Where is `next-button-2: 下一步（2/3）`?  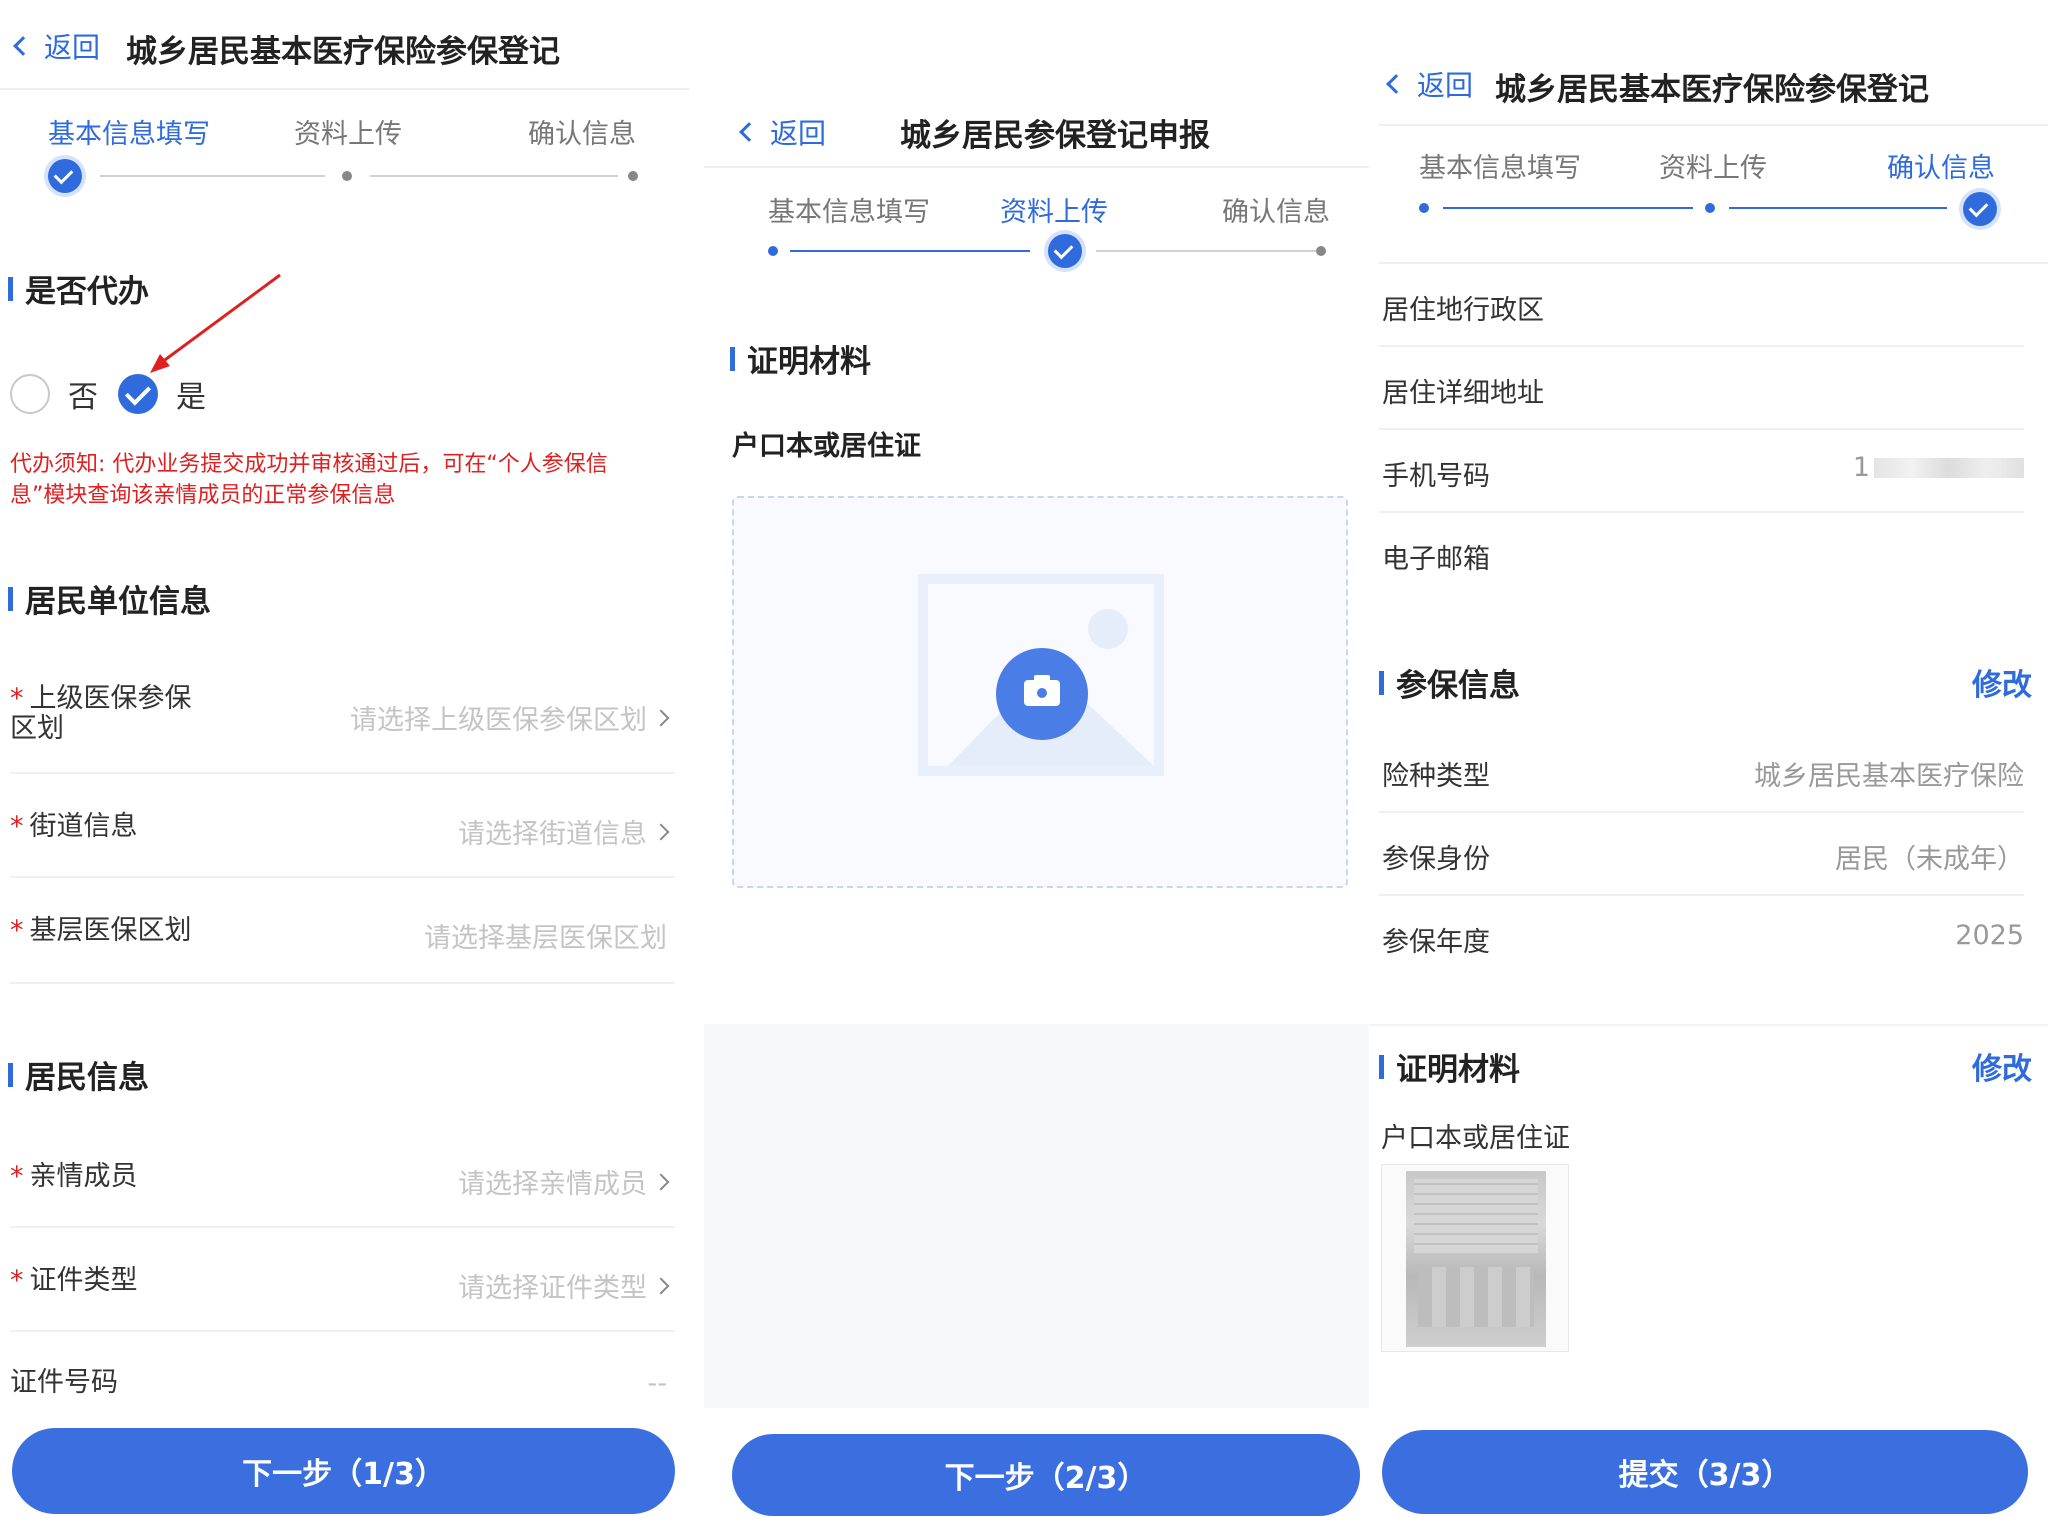
next-button-2: 下一步（2/3） is located at coordinates (1046, 1475).